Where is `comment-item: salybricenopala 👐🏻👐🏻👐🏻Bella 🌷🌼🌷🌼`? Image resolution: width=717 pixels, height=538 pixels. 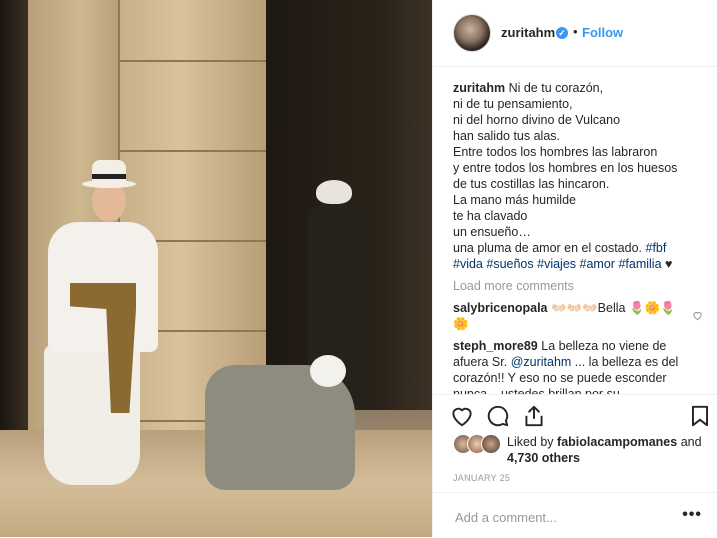
comment-item: salybricenopala 👐🏻👐🏻👐🏻Bella 🌷🌼🌷🌼 is located at coordinates (578, 316).